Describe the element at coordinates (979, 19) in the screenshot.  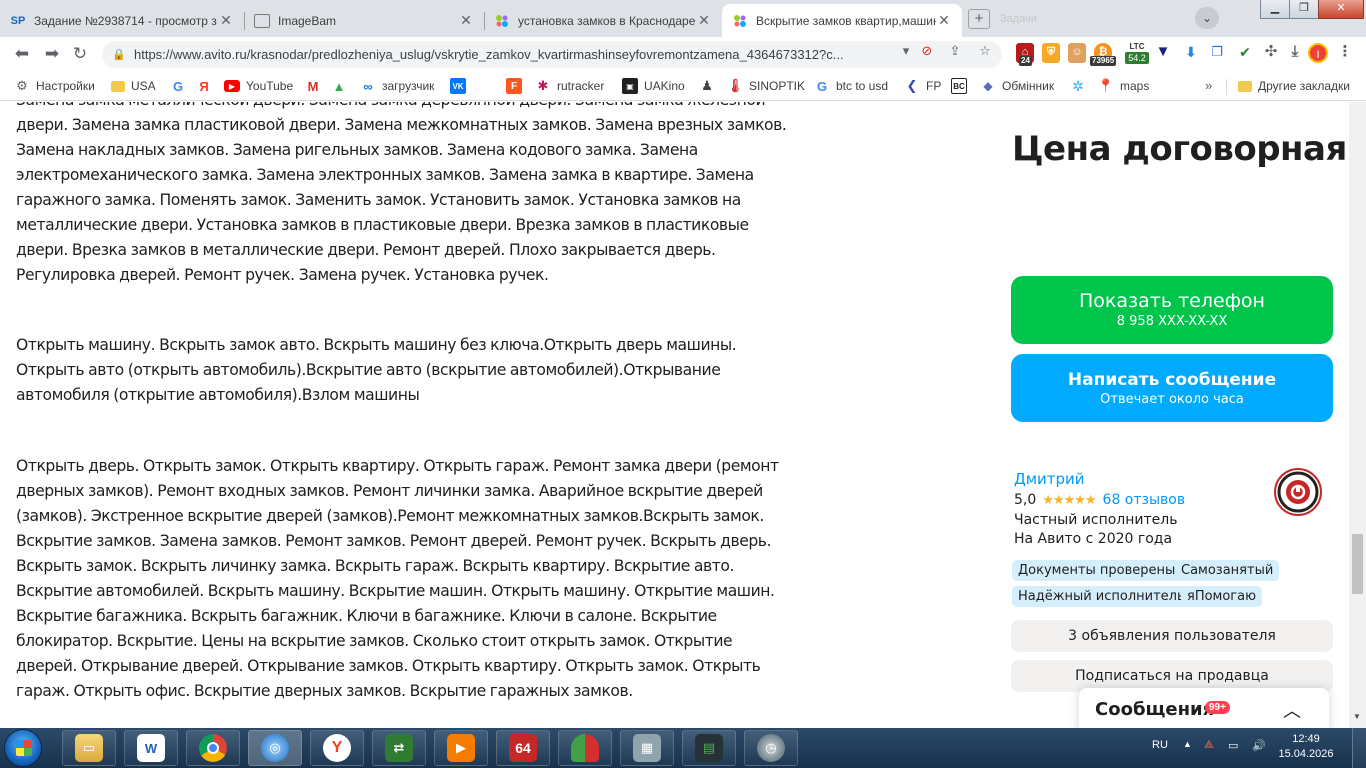
I see `new-tab-button: +` at that location.